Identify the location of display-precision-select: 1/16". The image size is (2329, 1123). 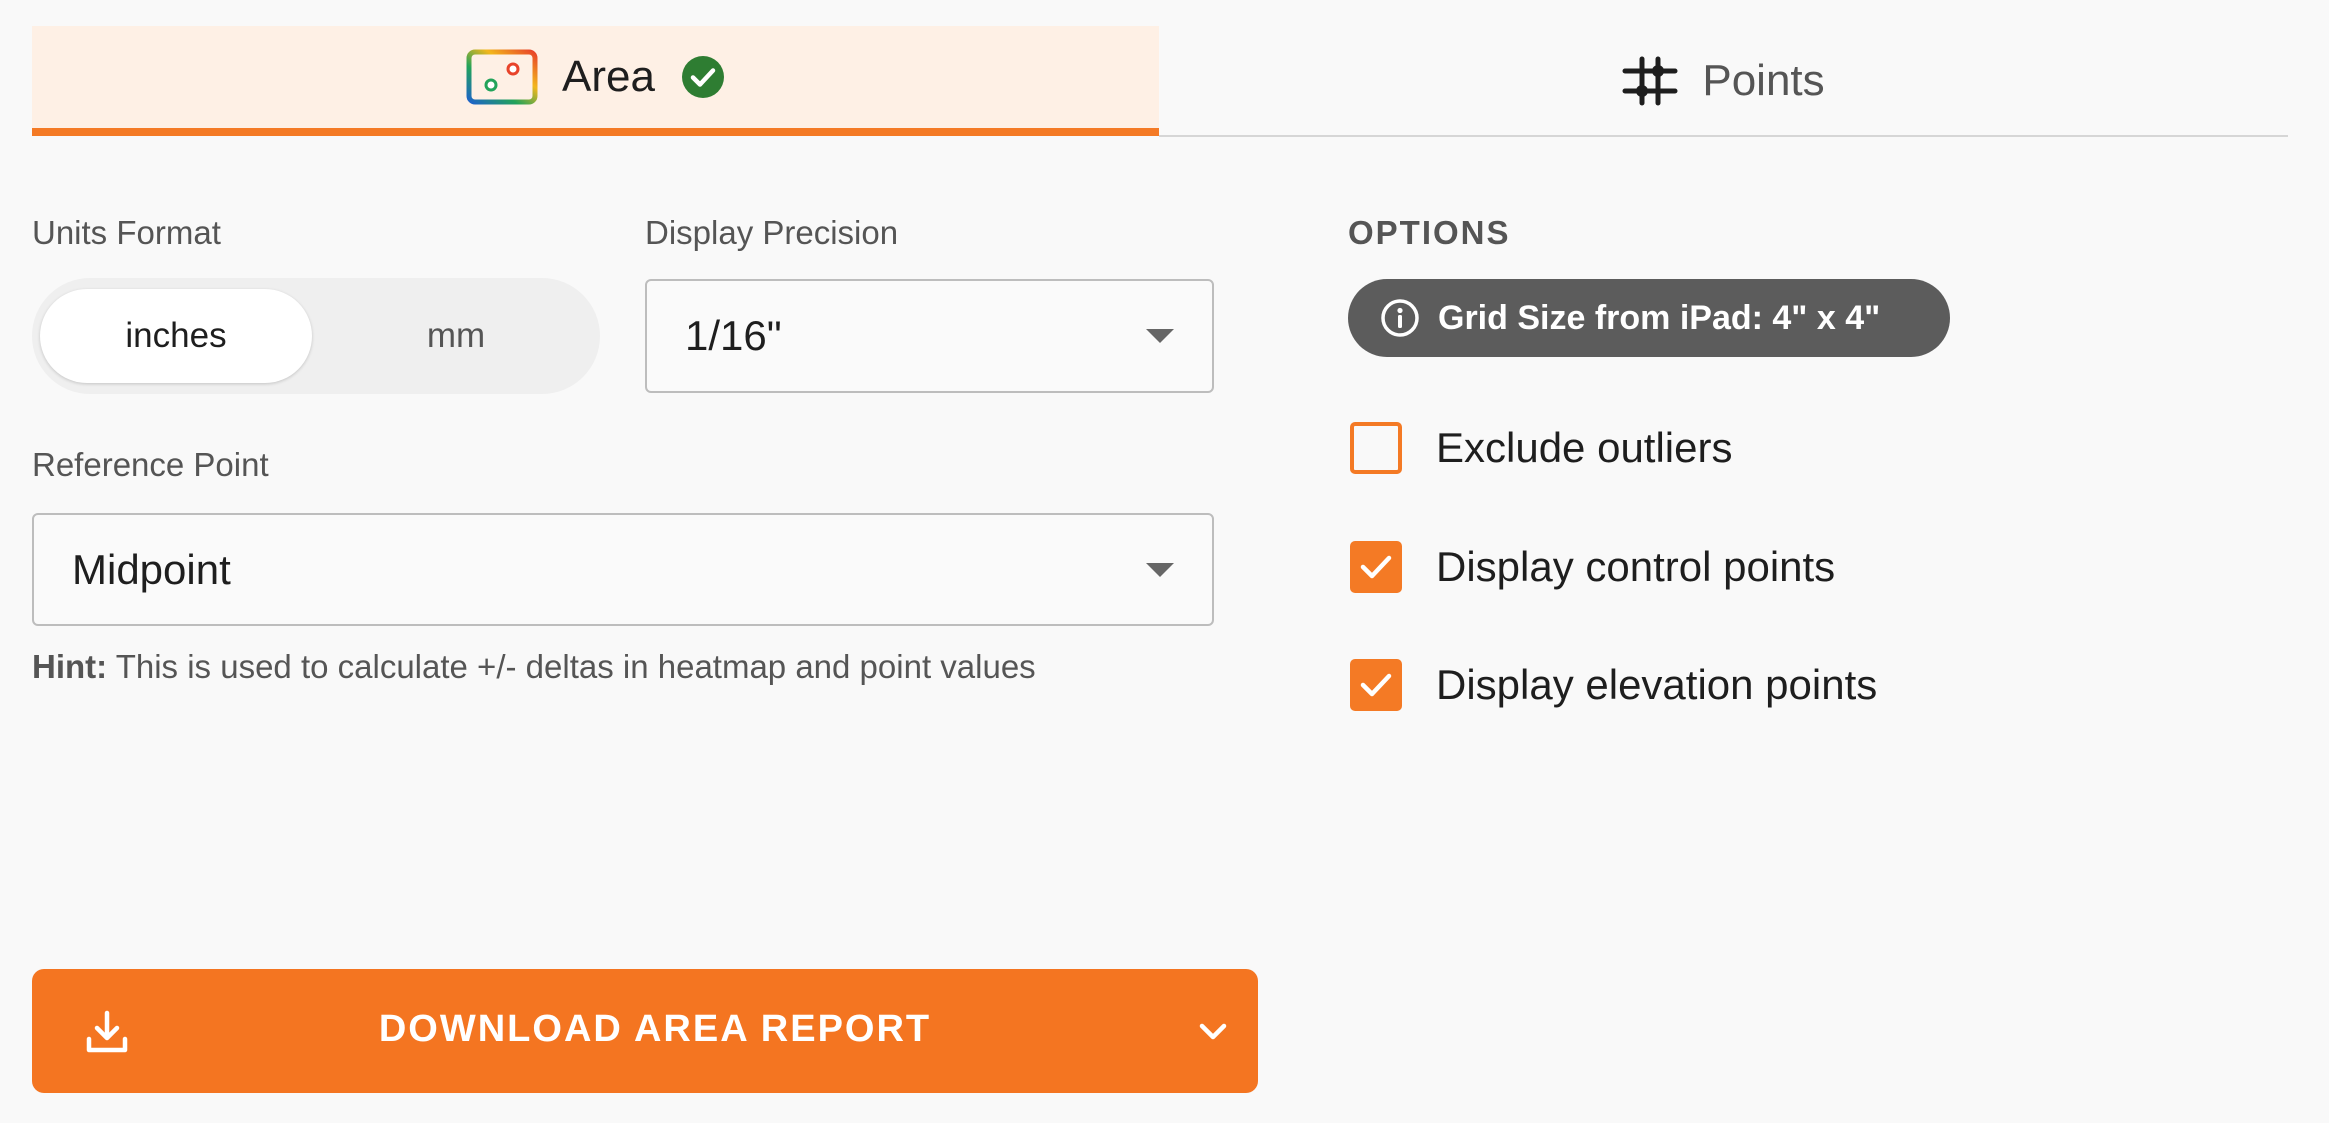
(929, 336).